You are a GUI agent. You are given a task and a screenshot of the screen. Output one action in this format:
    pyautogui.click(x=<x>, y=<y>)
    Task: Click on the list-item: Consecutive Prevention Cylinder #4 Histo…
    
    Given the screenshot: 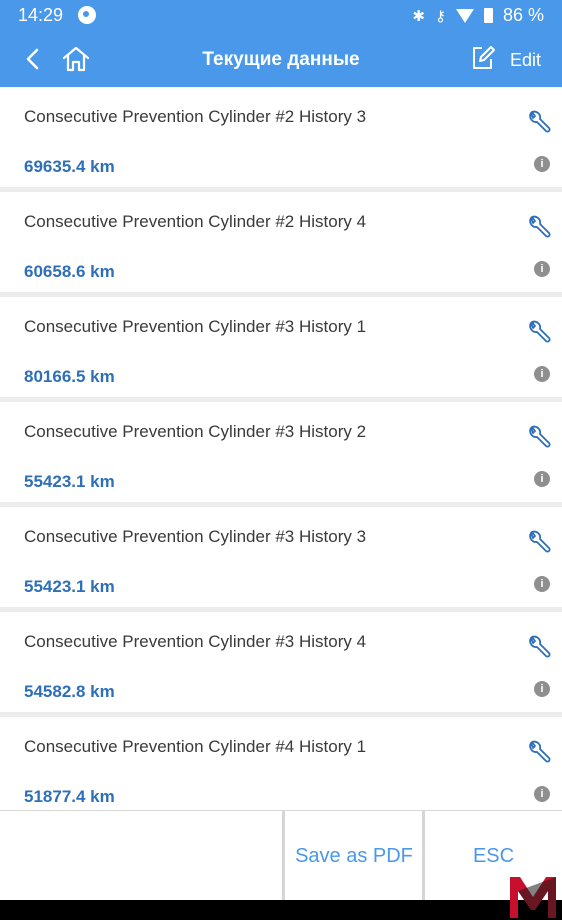 What is the action you would take?
    pyautogui.click(x=281, y=763)
    